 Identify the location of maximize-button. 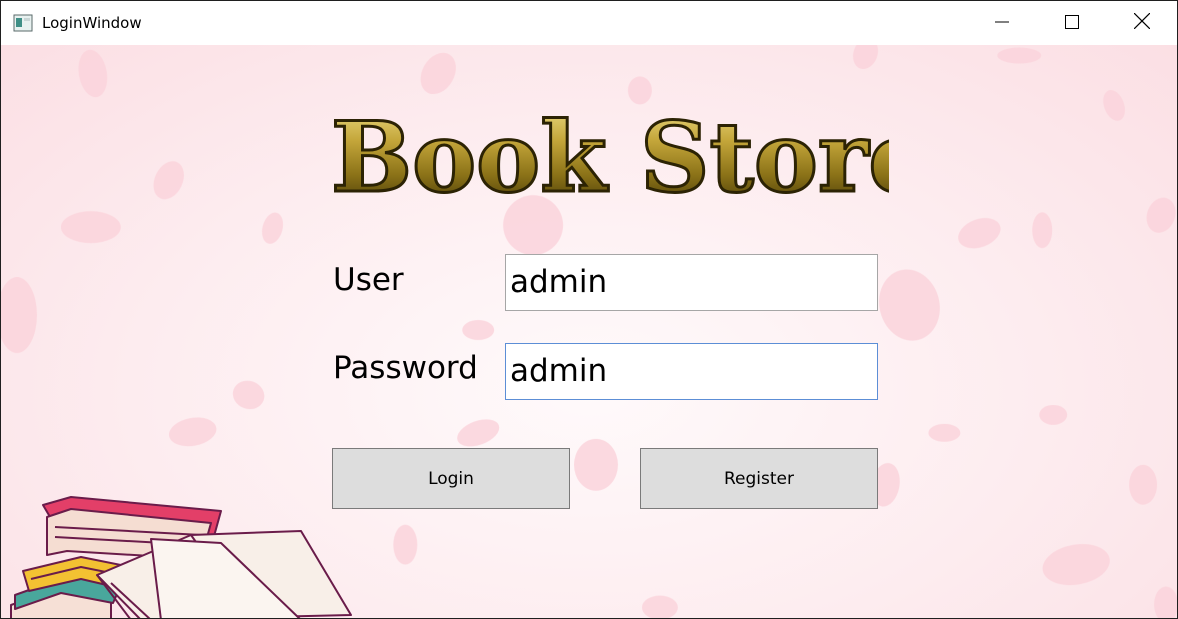
(1072, 23).